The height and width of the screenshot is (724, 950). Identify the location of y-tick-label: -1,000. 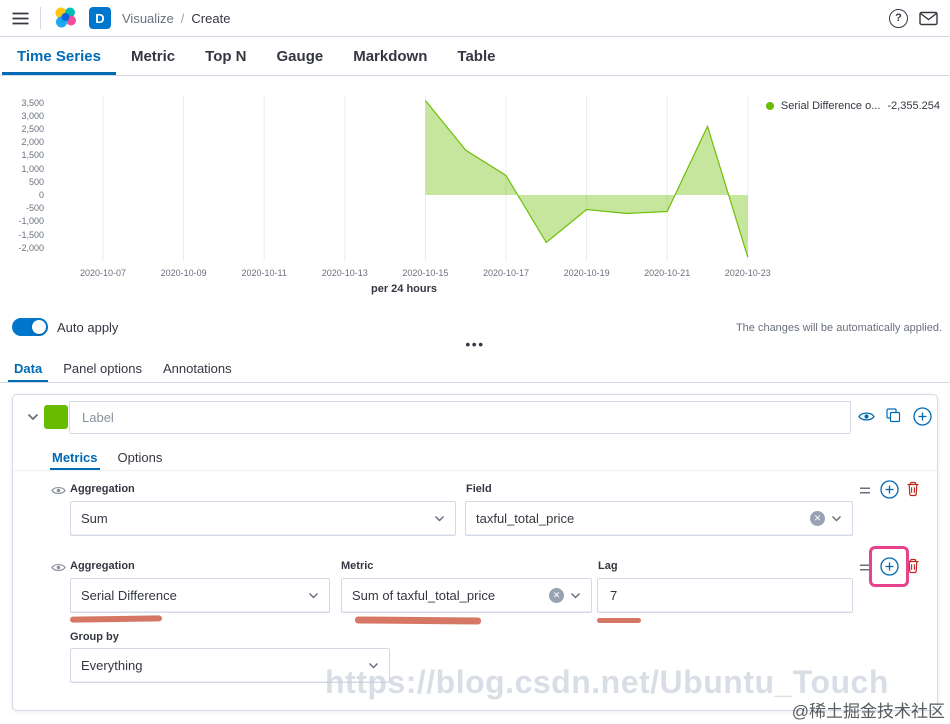
(31, 221).